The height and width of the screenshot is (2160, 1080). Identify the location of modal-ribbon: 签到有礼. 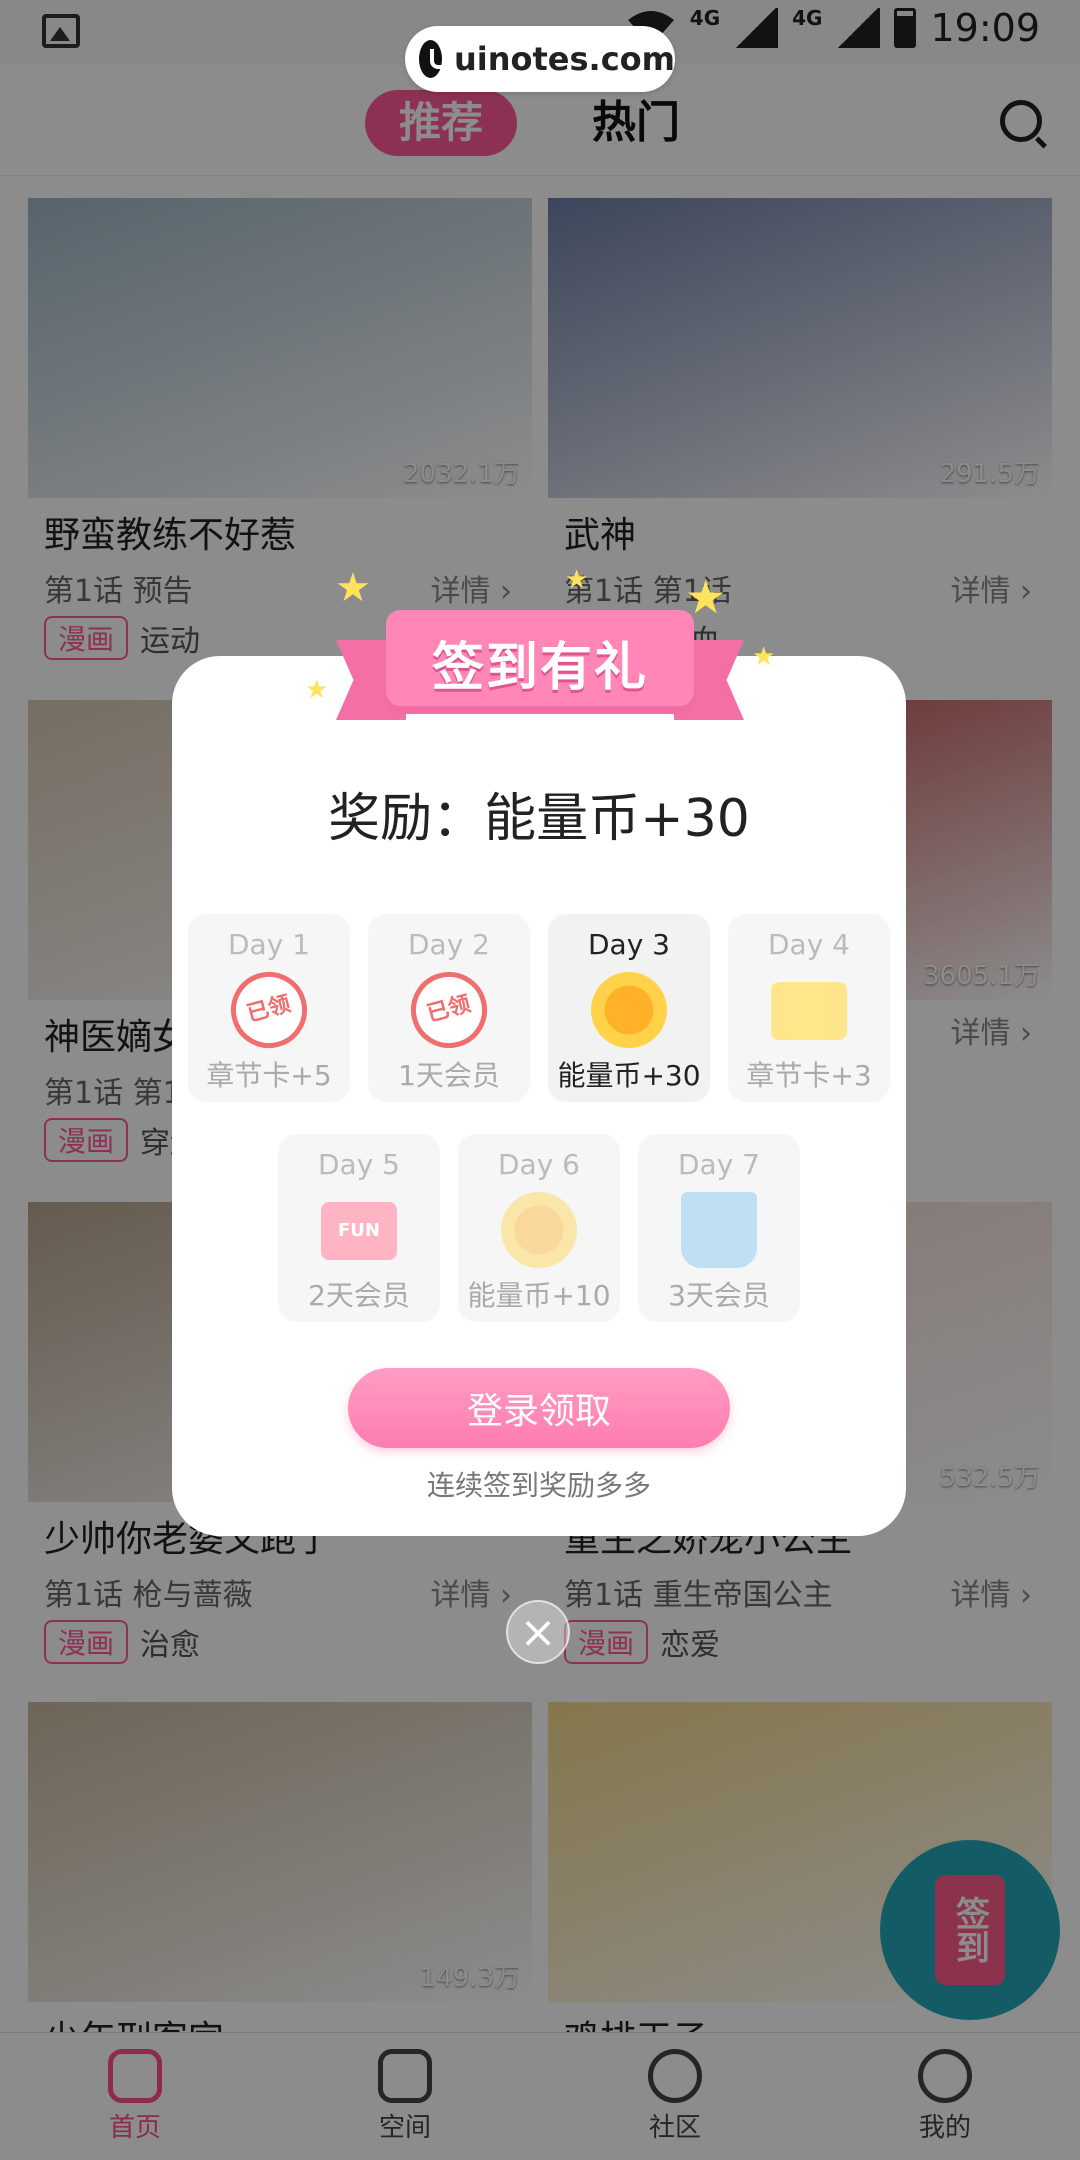
(540, 669).